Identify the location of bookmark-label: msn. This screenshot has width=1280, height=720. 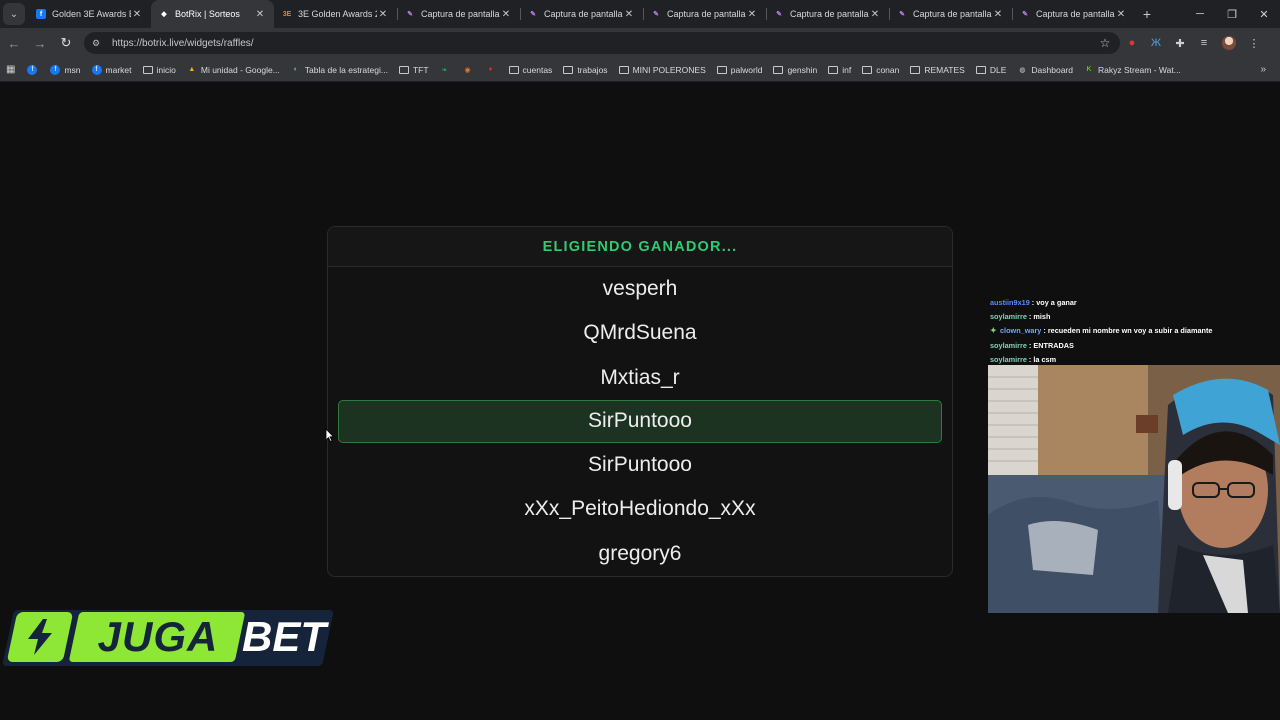
(72, 69).